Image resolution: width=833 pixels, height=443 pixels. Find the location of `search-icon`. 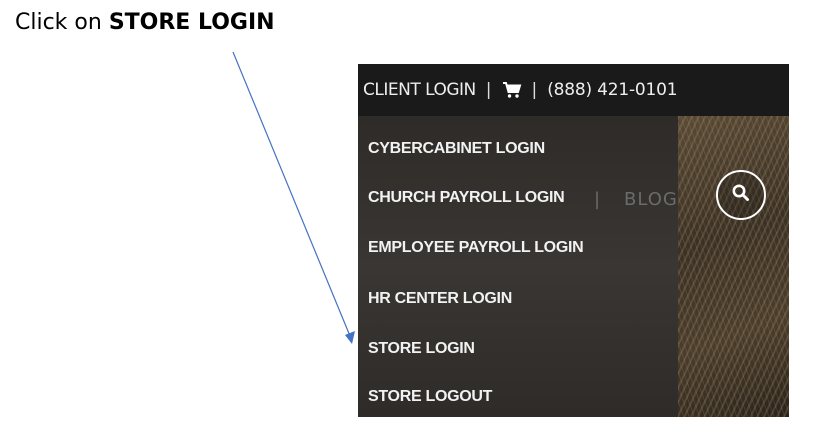

search-icon is located at coordinates (741, 195).